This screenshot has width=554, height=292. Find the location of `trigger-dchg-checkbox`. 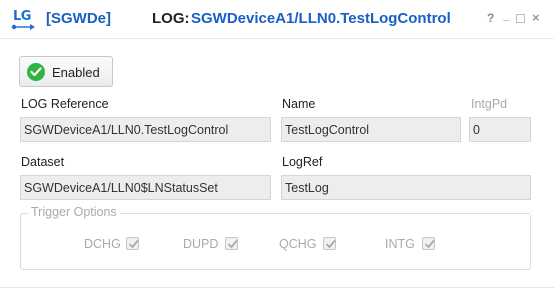

trigger-dchg-checkbox is located at coordinates (132, 243).